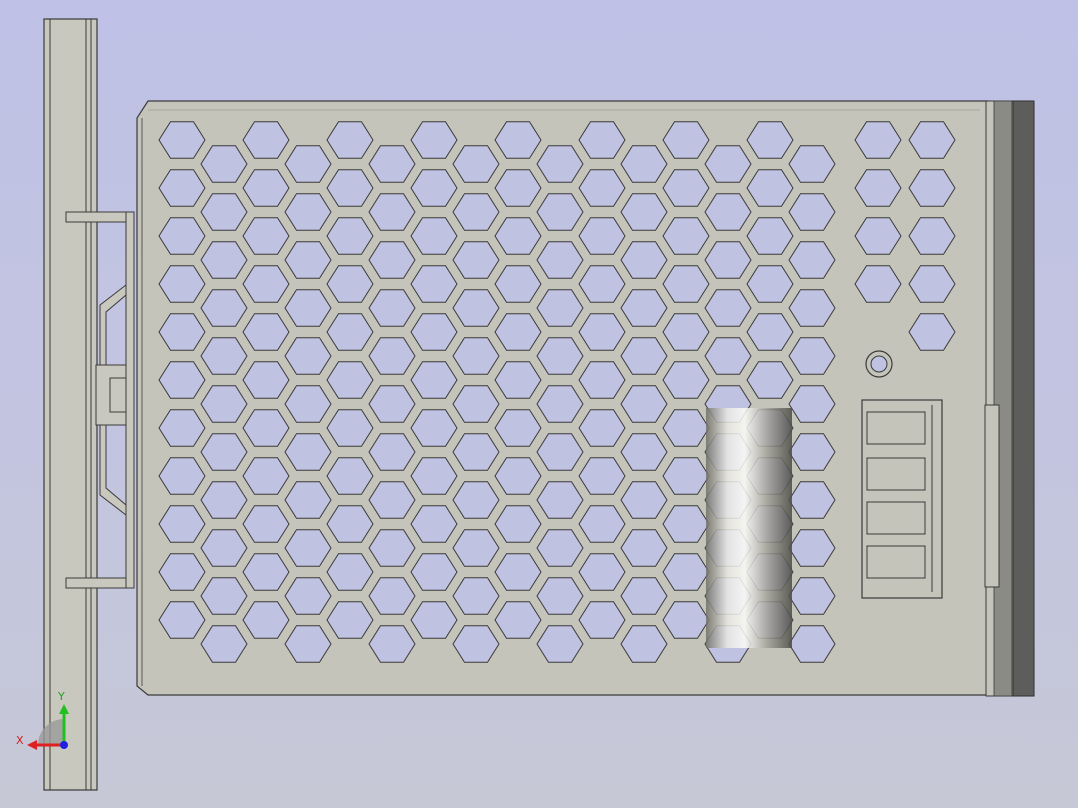 This screenshot has height=808, width=1078. Describe the element at coordinates (70, 404) in the screenshot. I see `front-handle-bar` at that location.